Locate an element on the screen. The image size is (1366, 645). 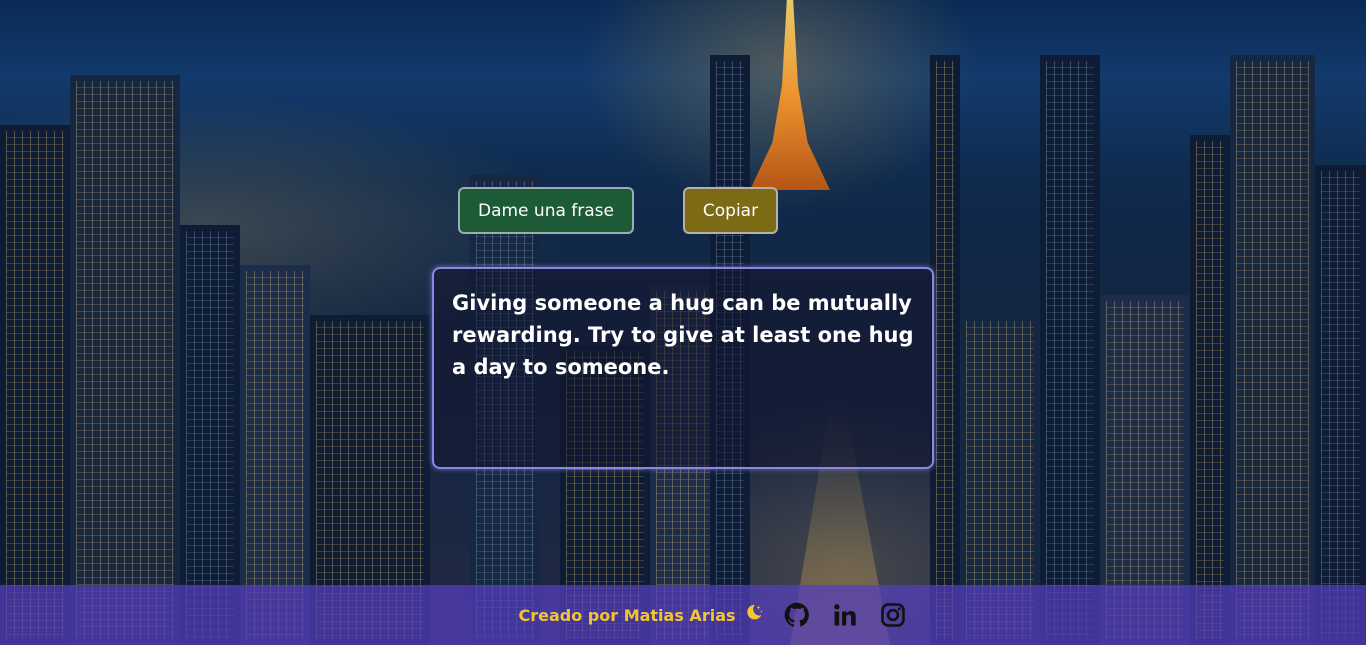
copy-button: Copiar is located at coordinates (730, 210).